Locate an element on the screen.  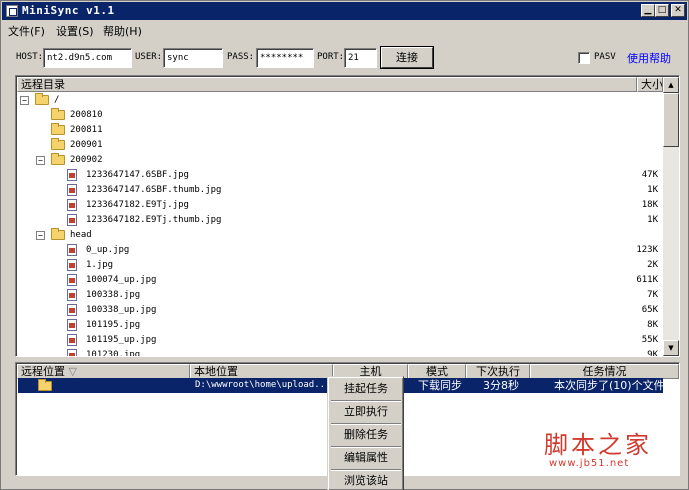
host-label: HOST: is located at coordinates (30, 57).